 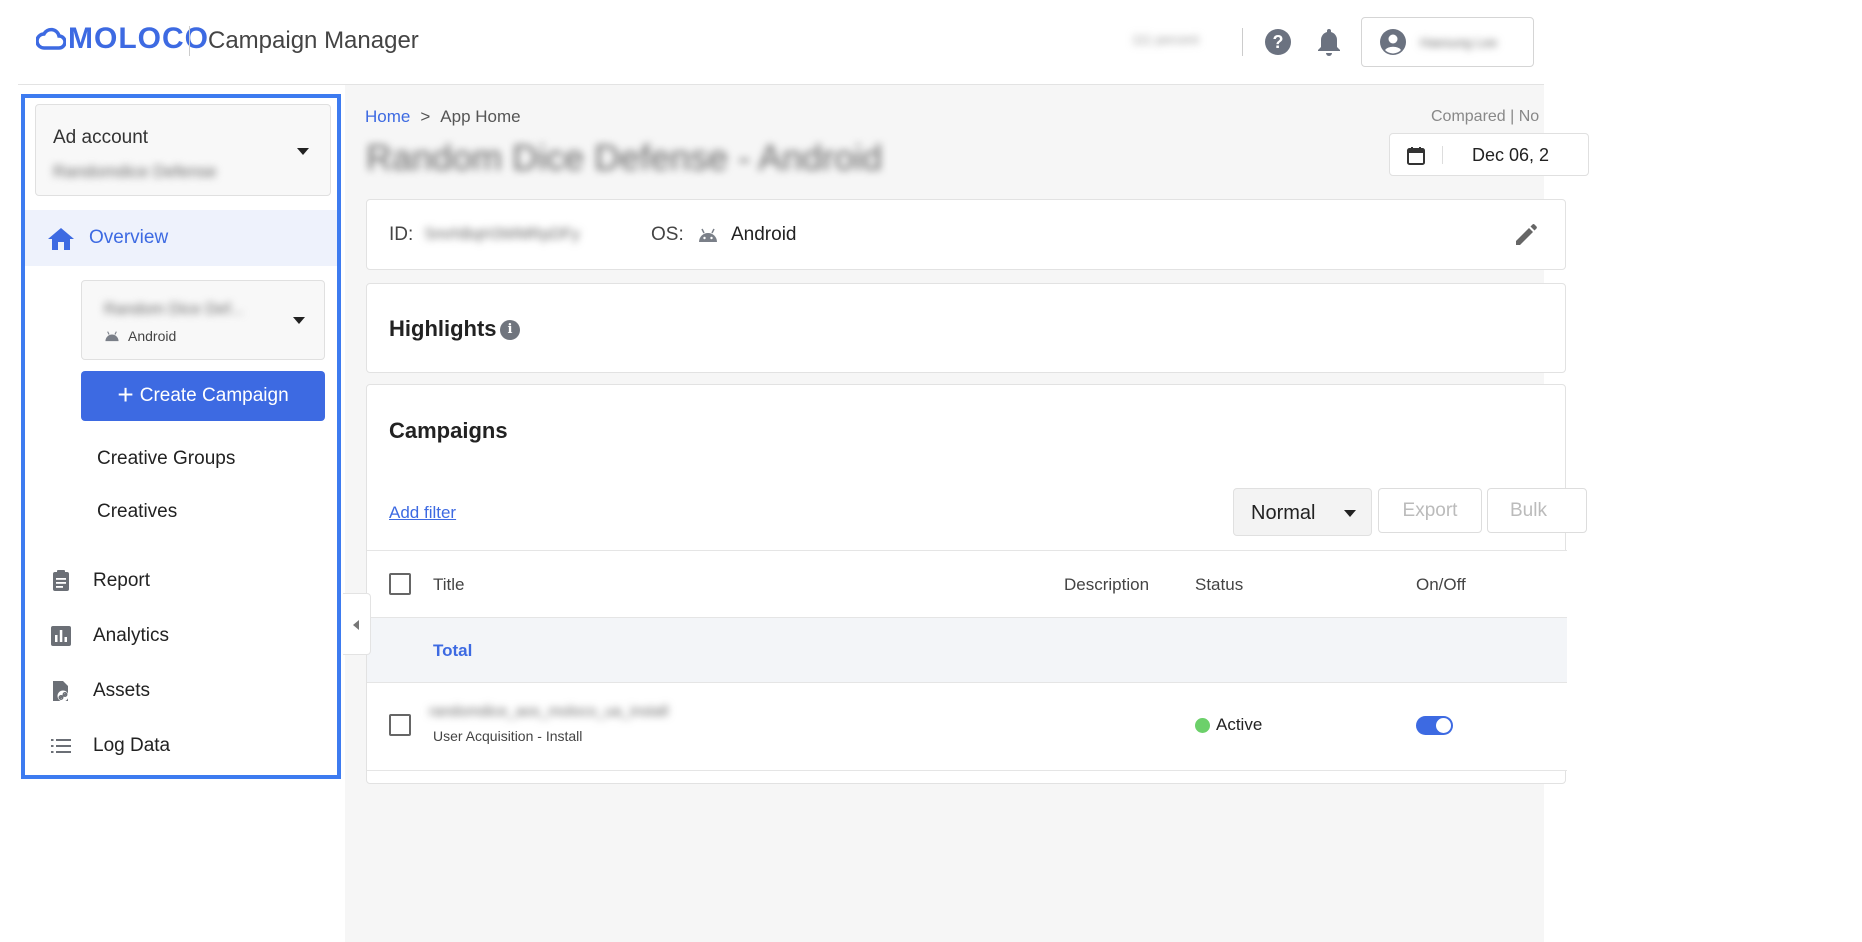 I want to click on create-campaign-button: + Create Campaign, so click(x=203, y=396).